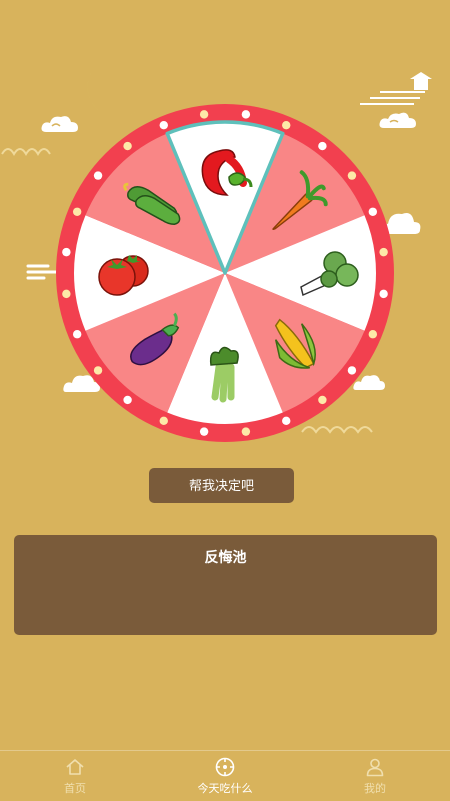 The height and width of the screenshot is (801, 450). I want to click on tab-home: 首页, so click(75, 776).